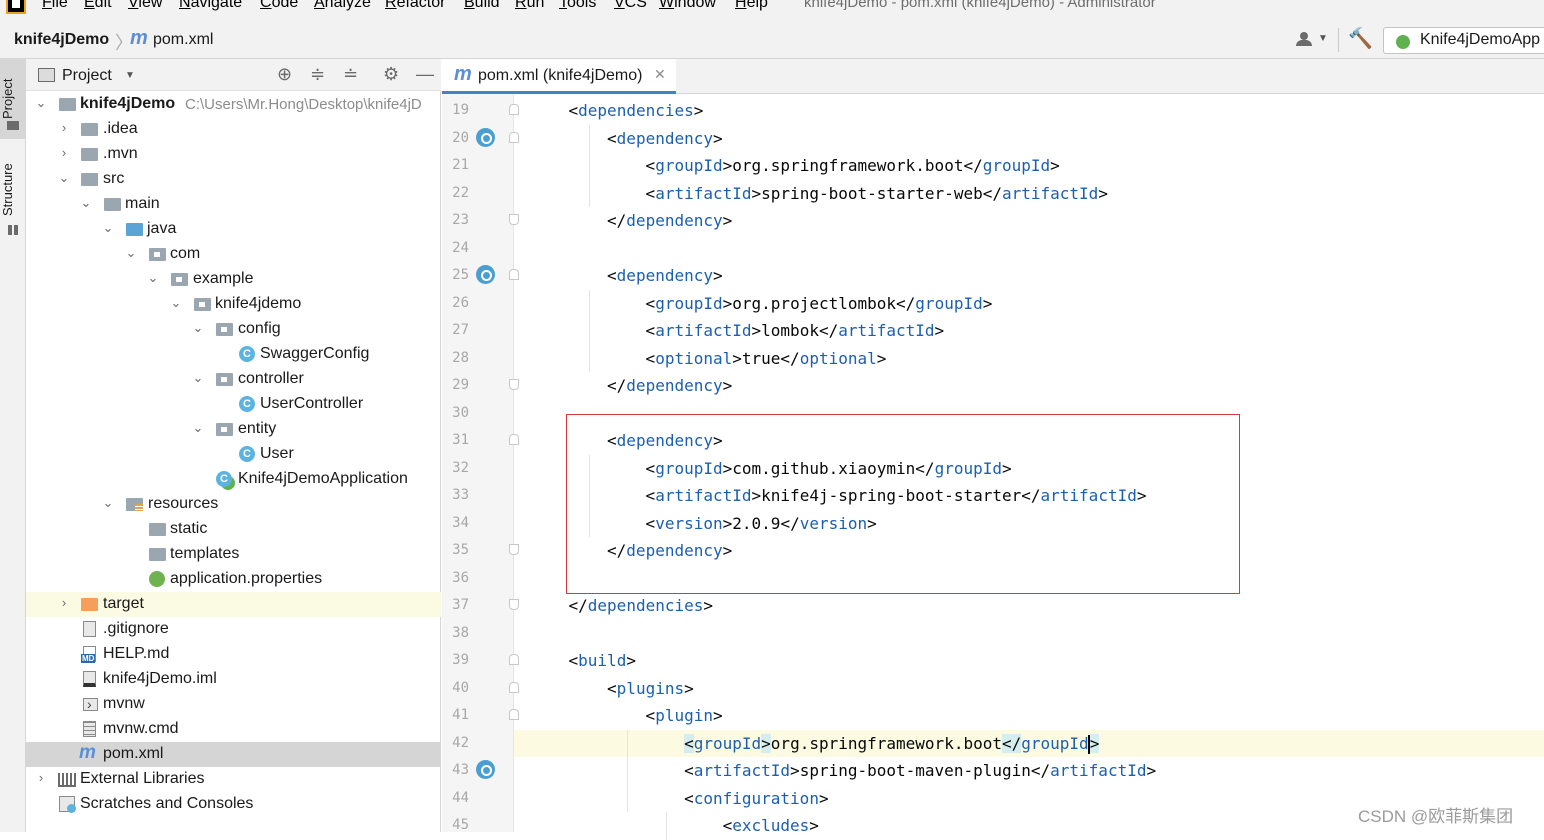 This screenshot has height=840, width=1544. I want to click on xml-tag-part: plugin, so click(684, 715).